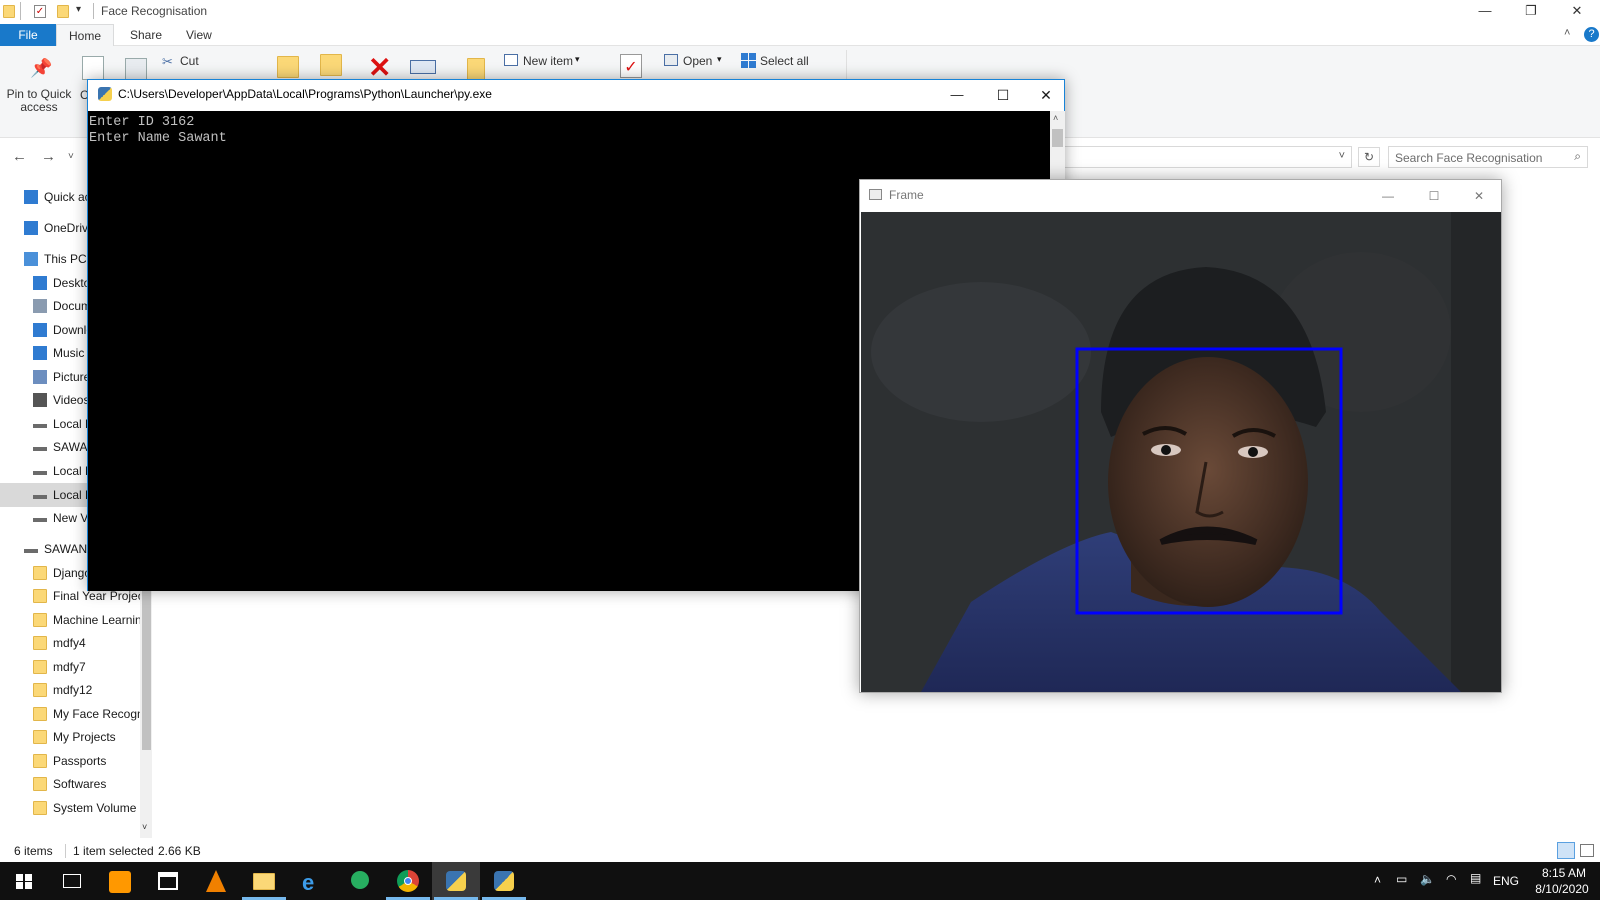 This screenshot has width=1600, height=900. I want to click on selection-count: 1 item selected, so click(113, 851).